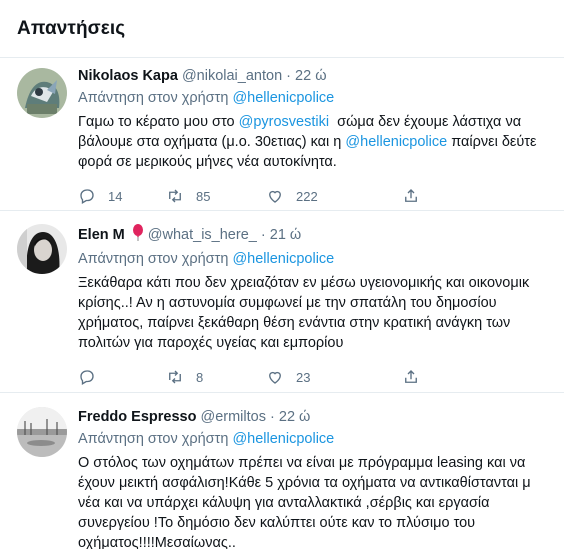  I want to click on reply-button, so click(122, 377).